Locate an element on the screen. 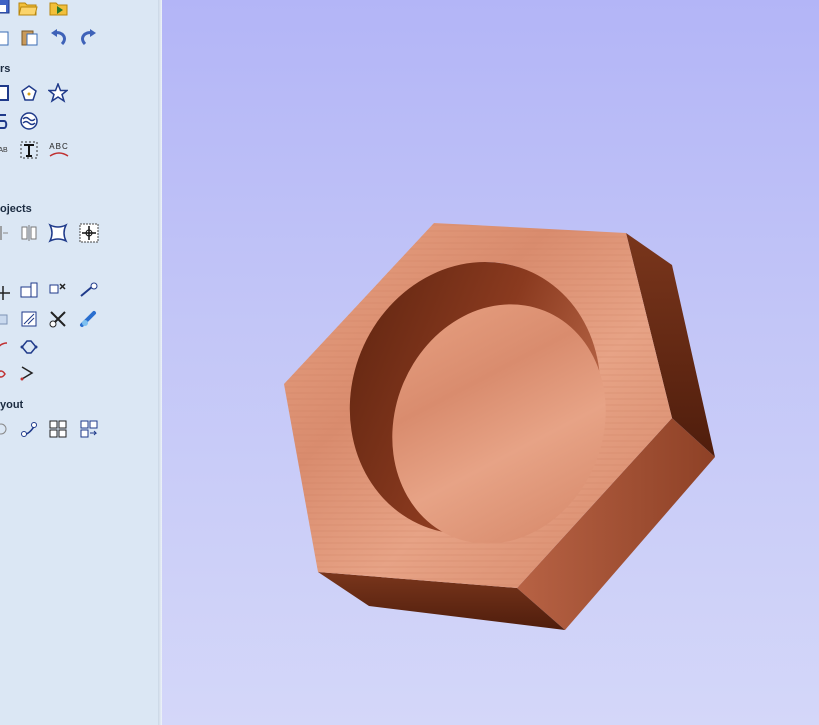 This screenshot has height=725, width=819. small-text-icon: AB is located at coordinates (7, 150).